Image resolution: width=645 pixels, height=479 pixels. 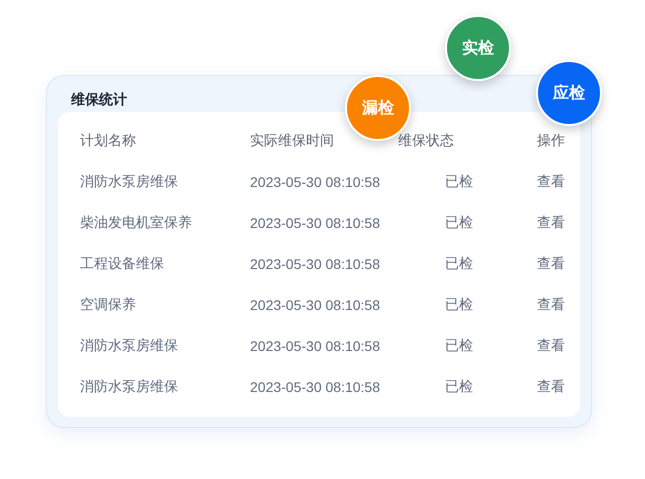 I want to click on card-title: 维保统计, so click(x=98, y=99).